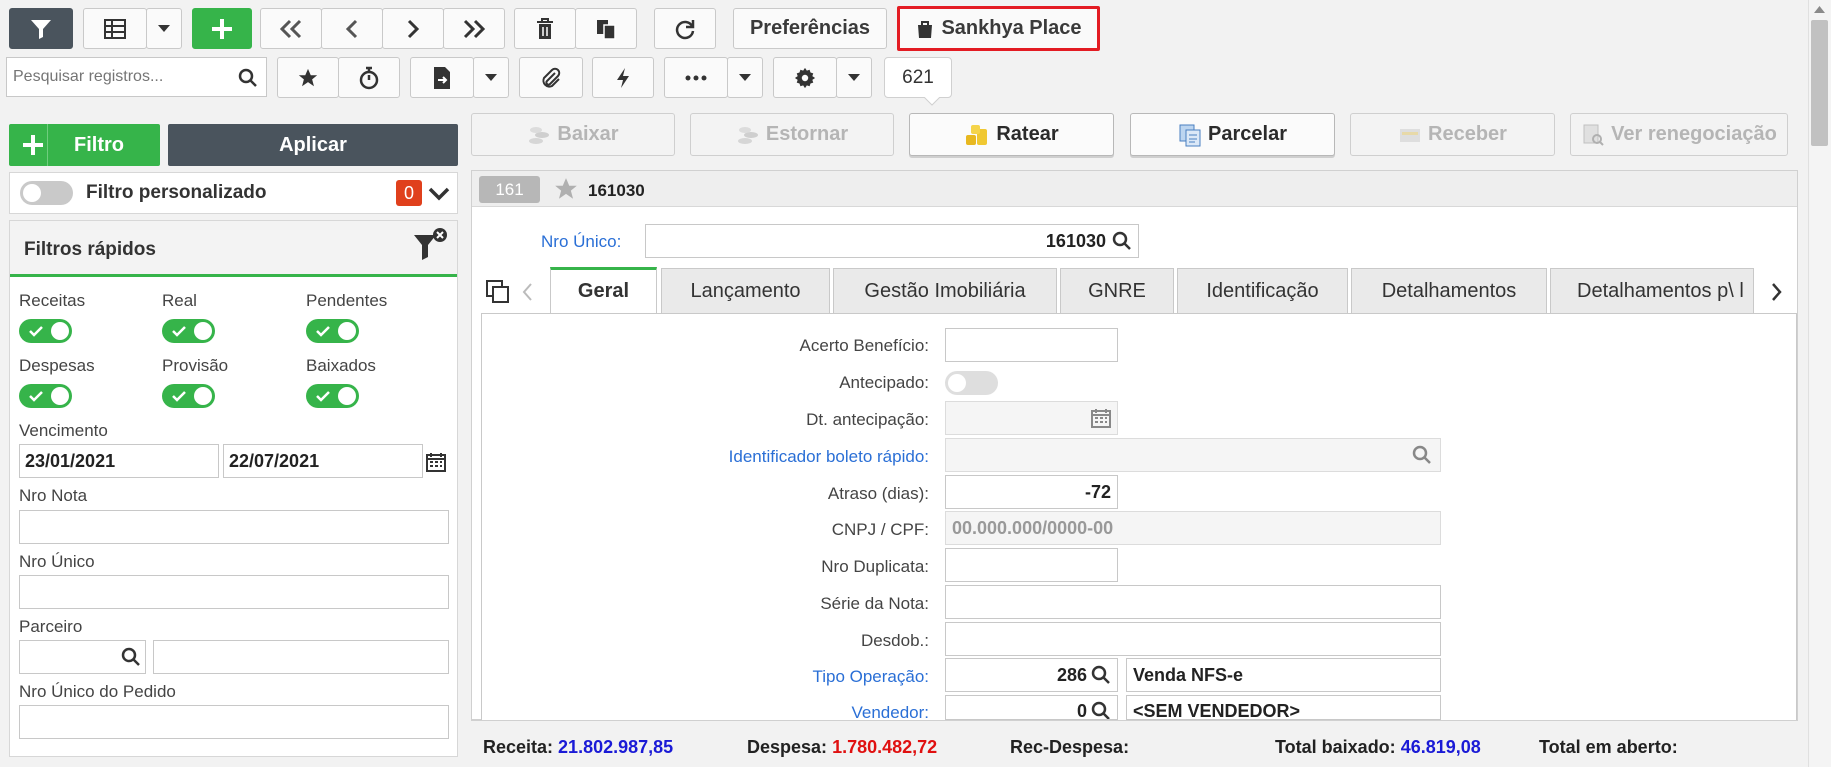 The width and height of the screenshot is (1831, 767). I want to click on ver-renegociacao-button: Ver renegociação, so click(1679, 134).